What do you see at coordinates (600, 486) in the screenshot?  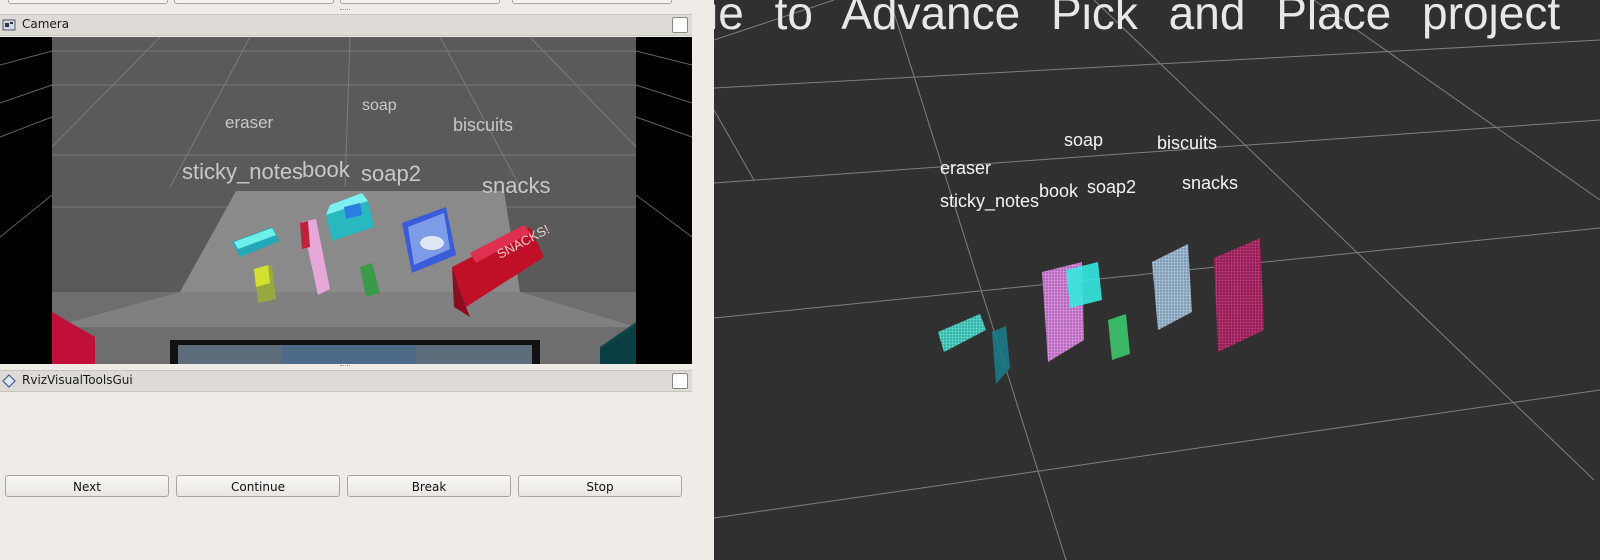 I see `stop-button: Stop` at bounding box center [600, 486].